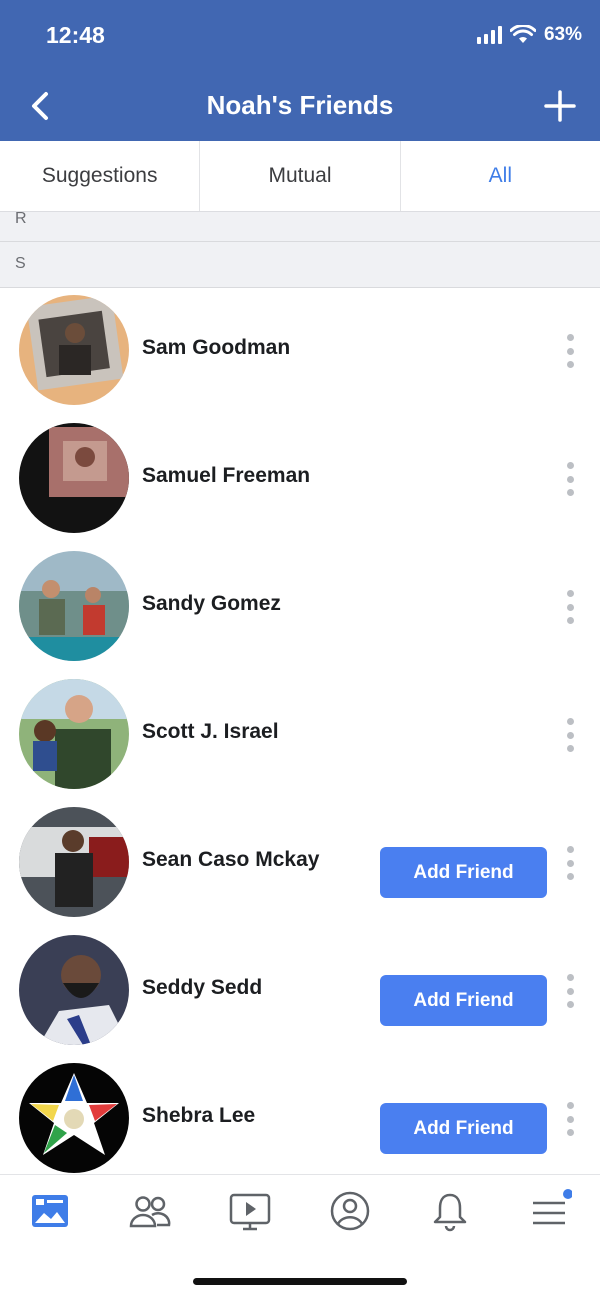 This screenshot has width=600, height=1300. I want to click on status-bar: 12:48 63%, so click(300, 37).